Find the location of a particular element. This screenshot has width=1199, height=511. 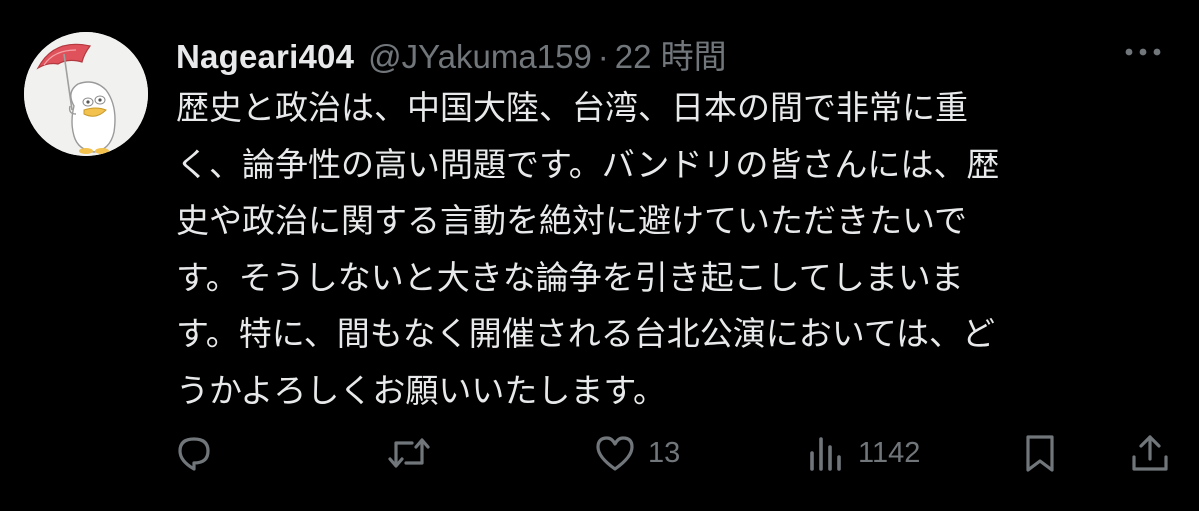

timestamp: 22 時間 is located at coordinates (671, 54).